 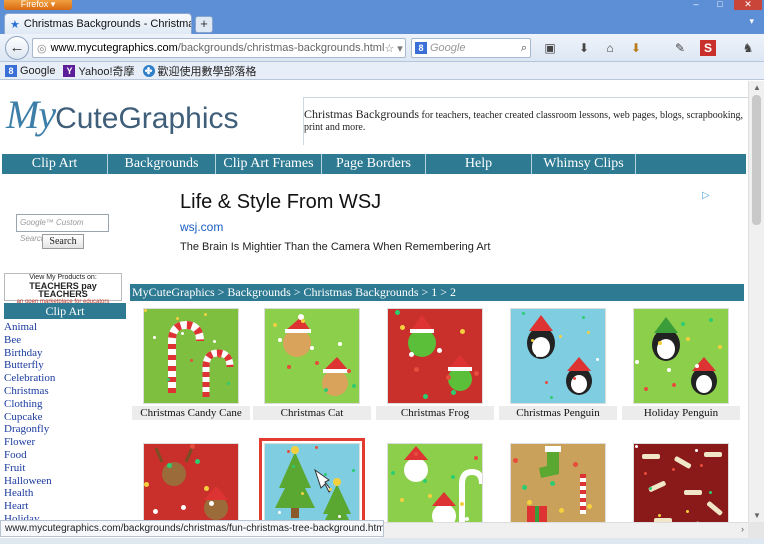 I want to click on tile-fun-christmas-tree, so click(x=312, y=480).